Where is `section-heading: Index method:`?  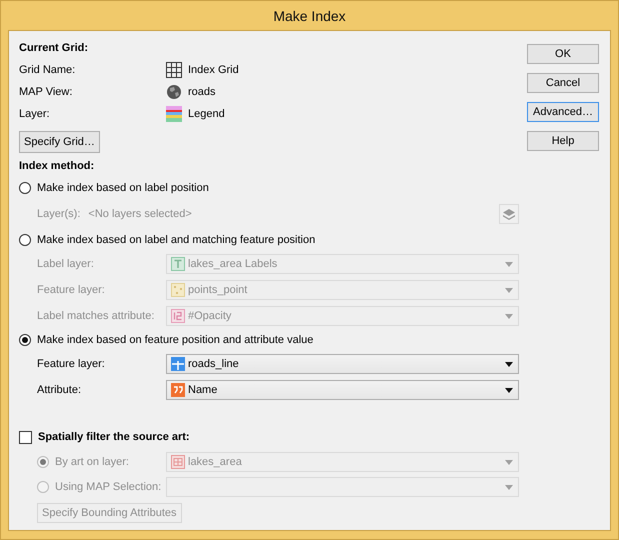 section-heading: Index method: is located at coordinates (57, 166).